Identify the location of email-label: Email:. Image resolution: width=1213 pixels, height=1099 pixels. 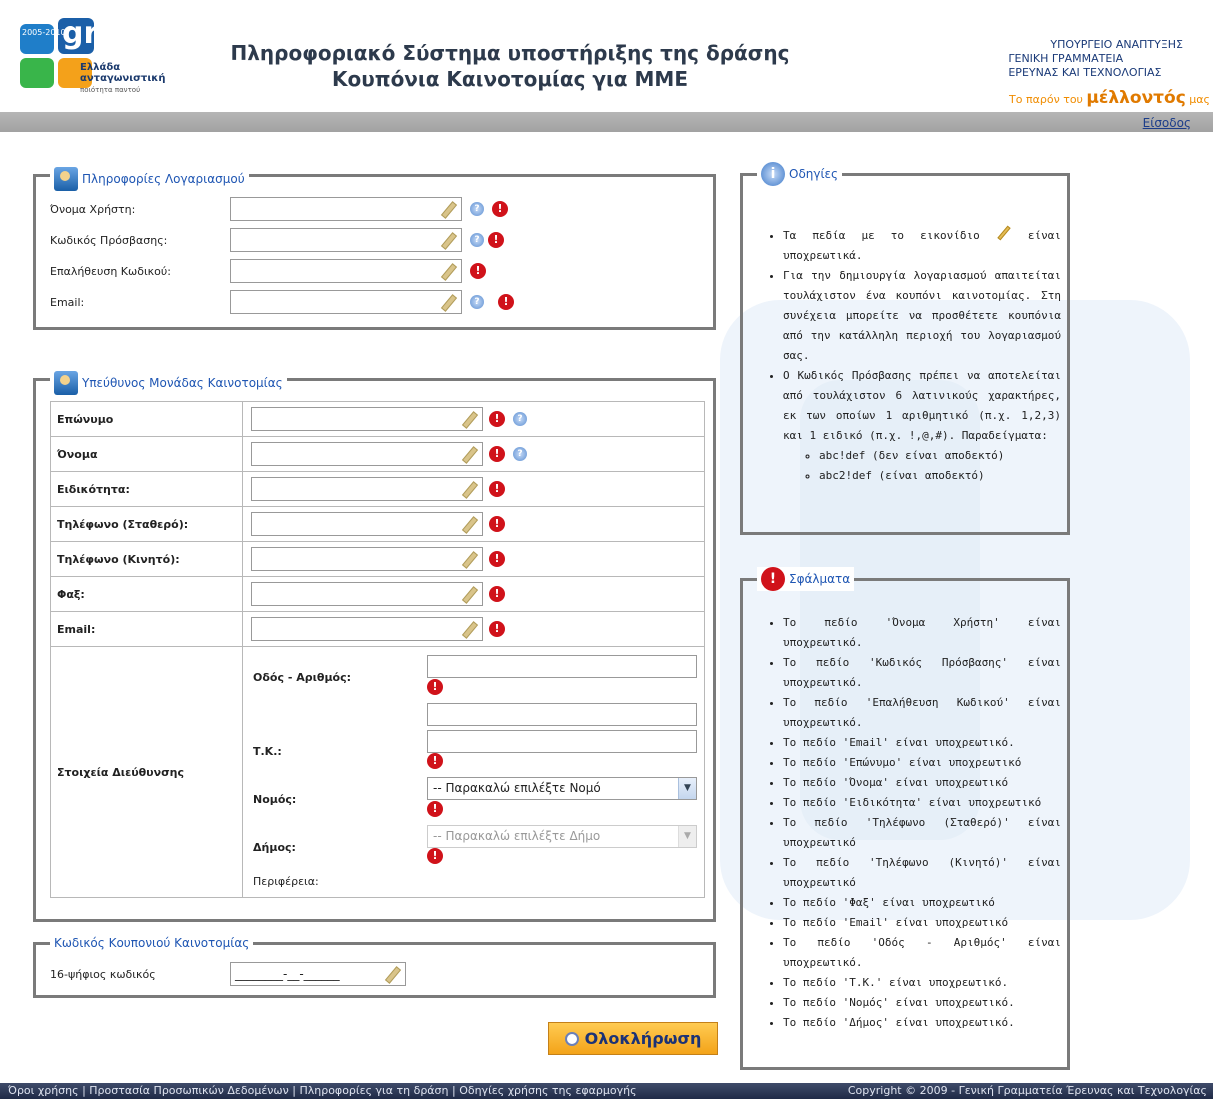
(67, 302).